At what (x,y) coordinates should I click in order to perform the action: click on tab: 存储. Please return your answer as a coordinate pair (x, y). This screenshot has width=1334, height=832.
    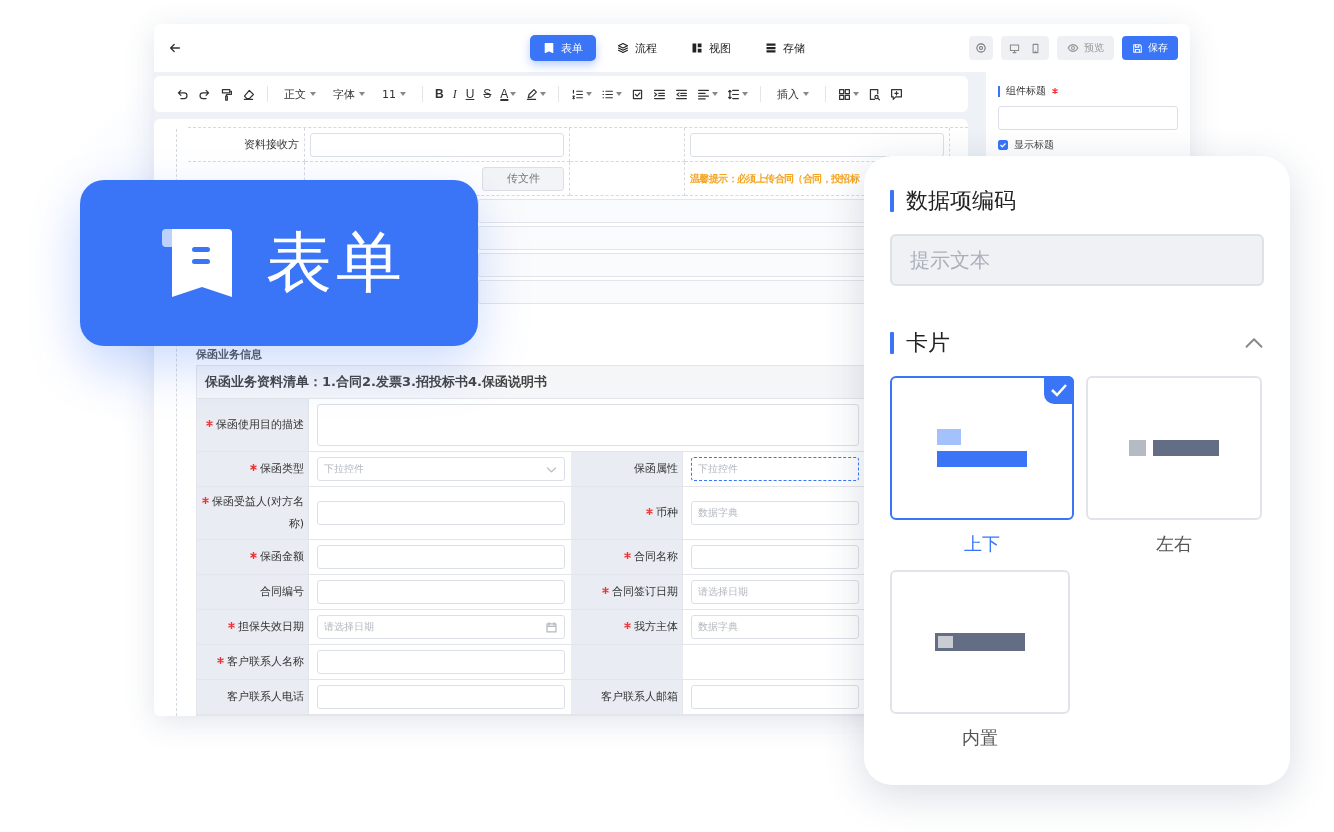
    Looking at the image, I should click on (785, 48).